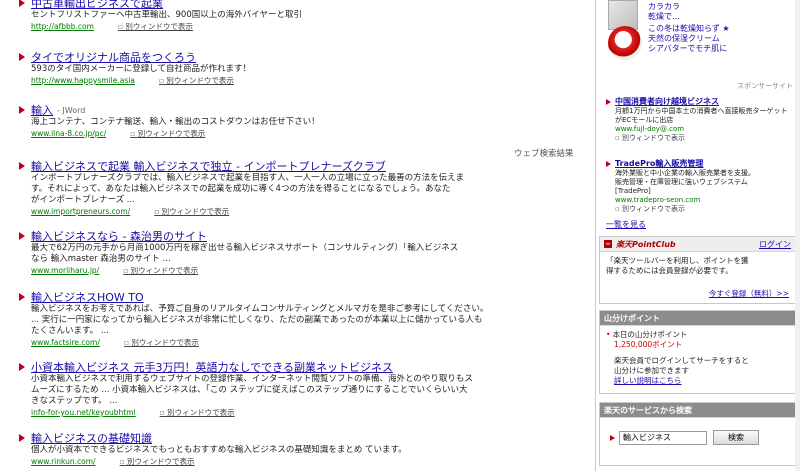 The width and height of the screenshot is (800, 471). Describe the element at coordinates (646, 244) in the screenshot. I see `pointclub-logo: 楽天PointClub` at that location.